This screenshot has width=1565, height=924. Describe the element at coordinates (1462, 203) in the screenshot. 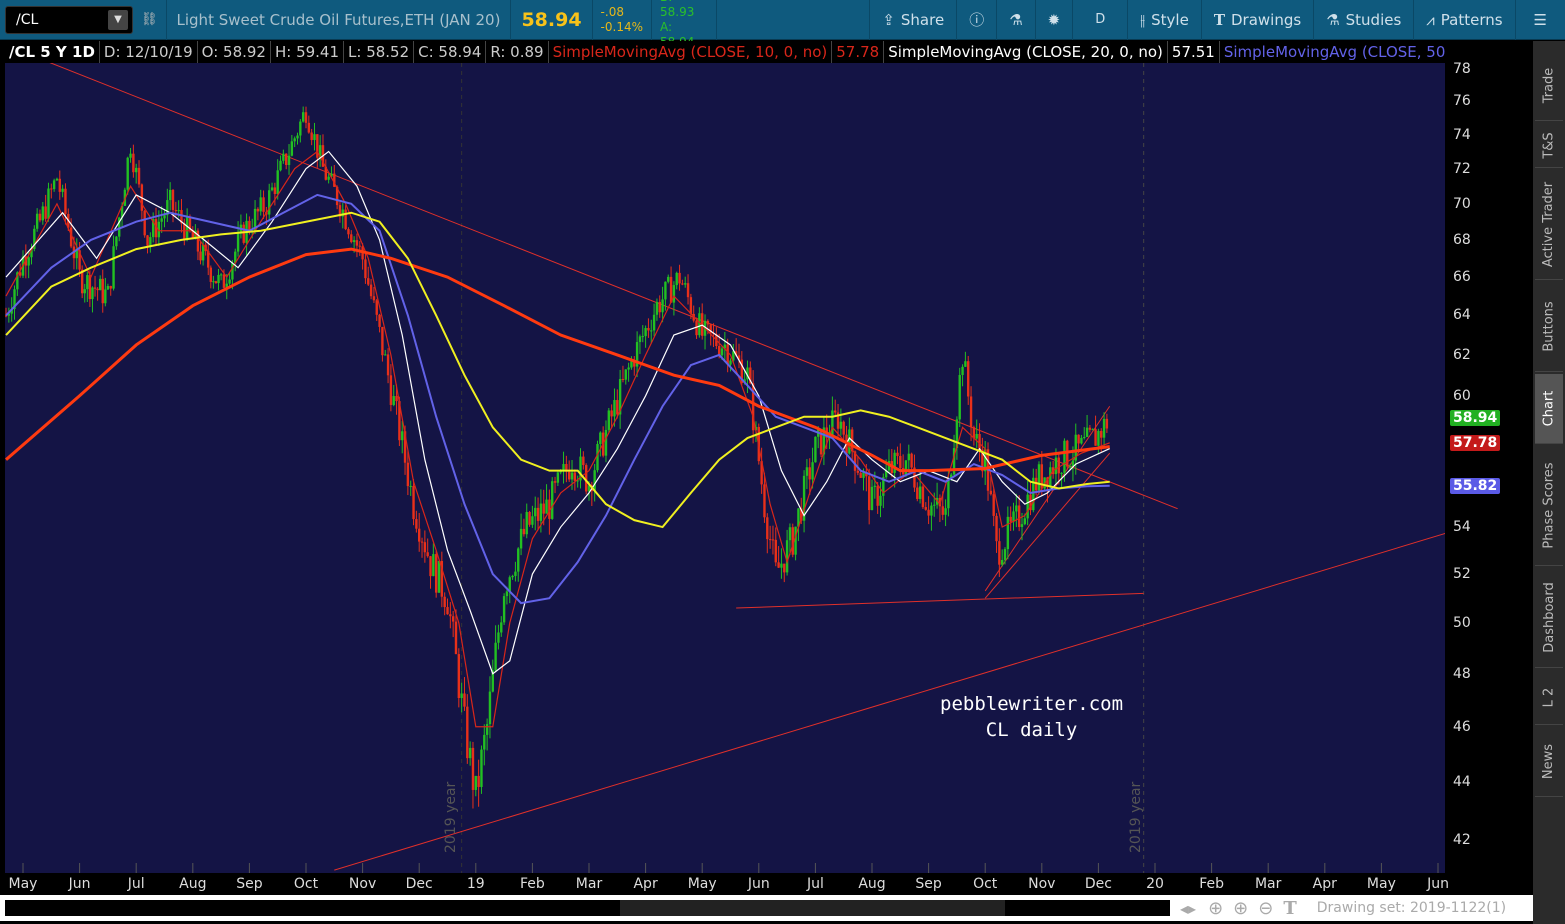

I see `y-tick-label: 70` at that location.